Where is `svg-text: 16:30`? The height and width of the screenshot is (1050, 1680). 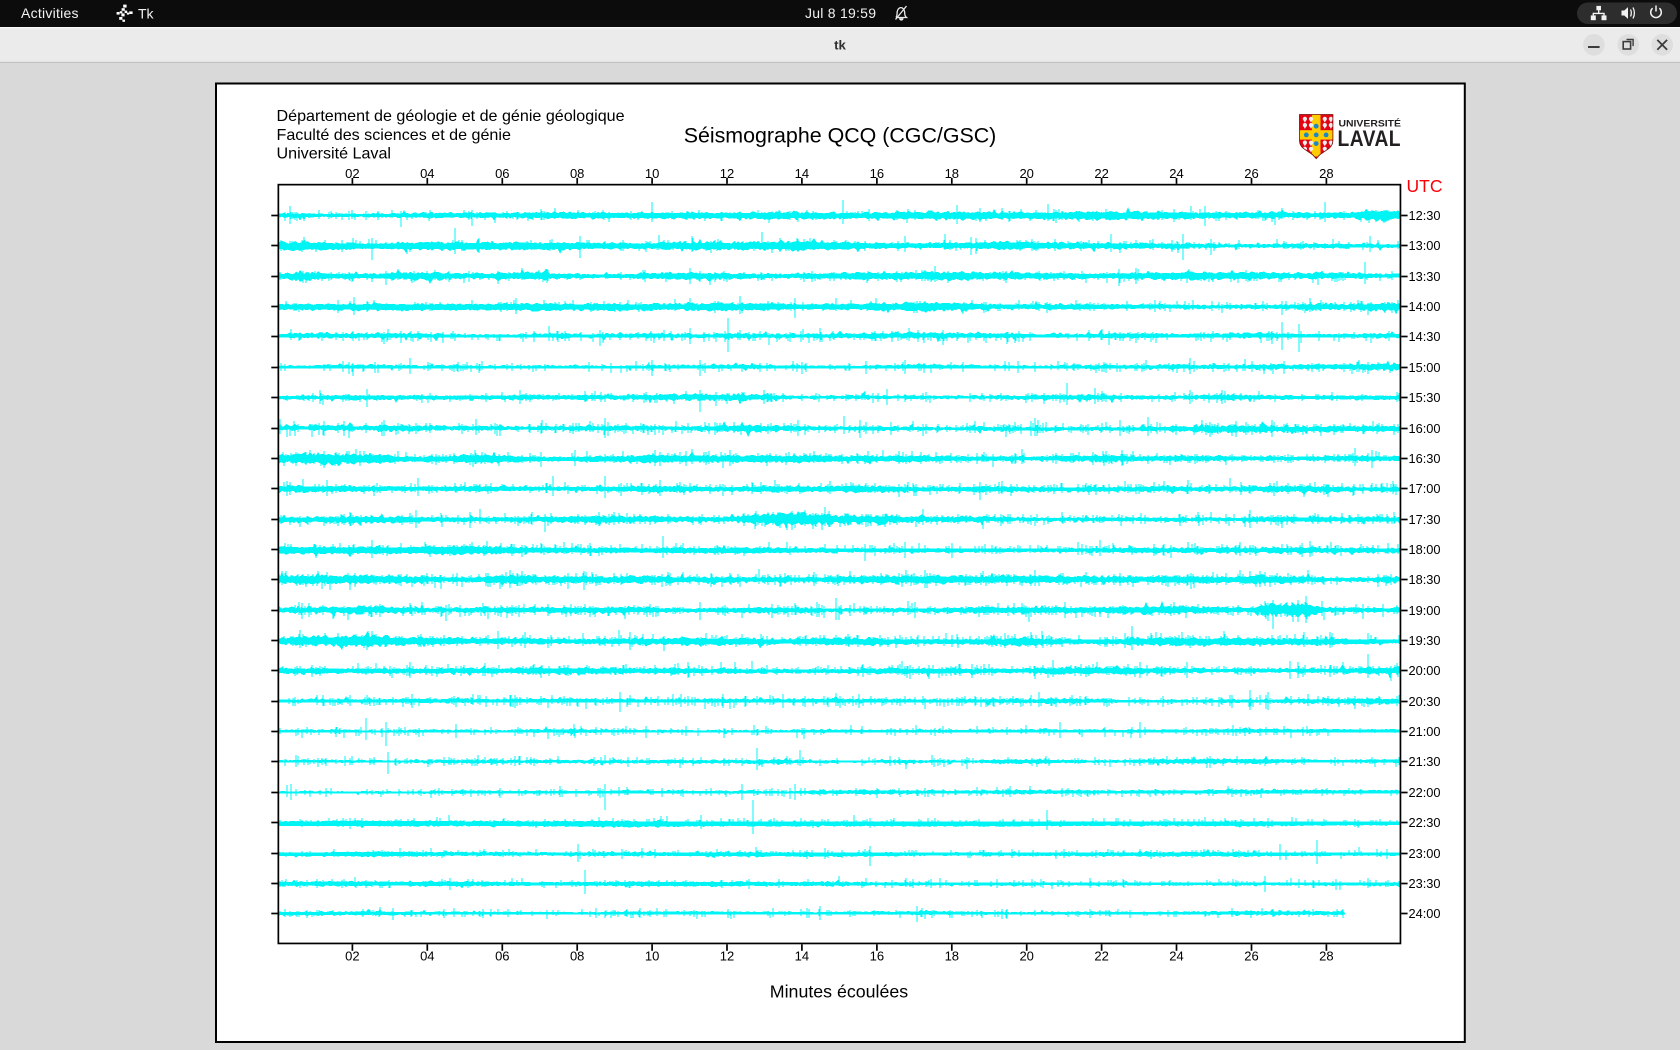 svg-text: 16:30 is located at coordinates (1425, 458).